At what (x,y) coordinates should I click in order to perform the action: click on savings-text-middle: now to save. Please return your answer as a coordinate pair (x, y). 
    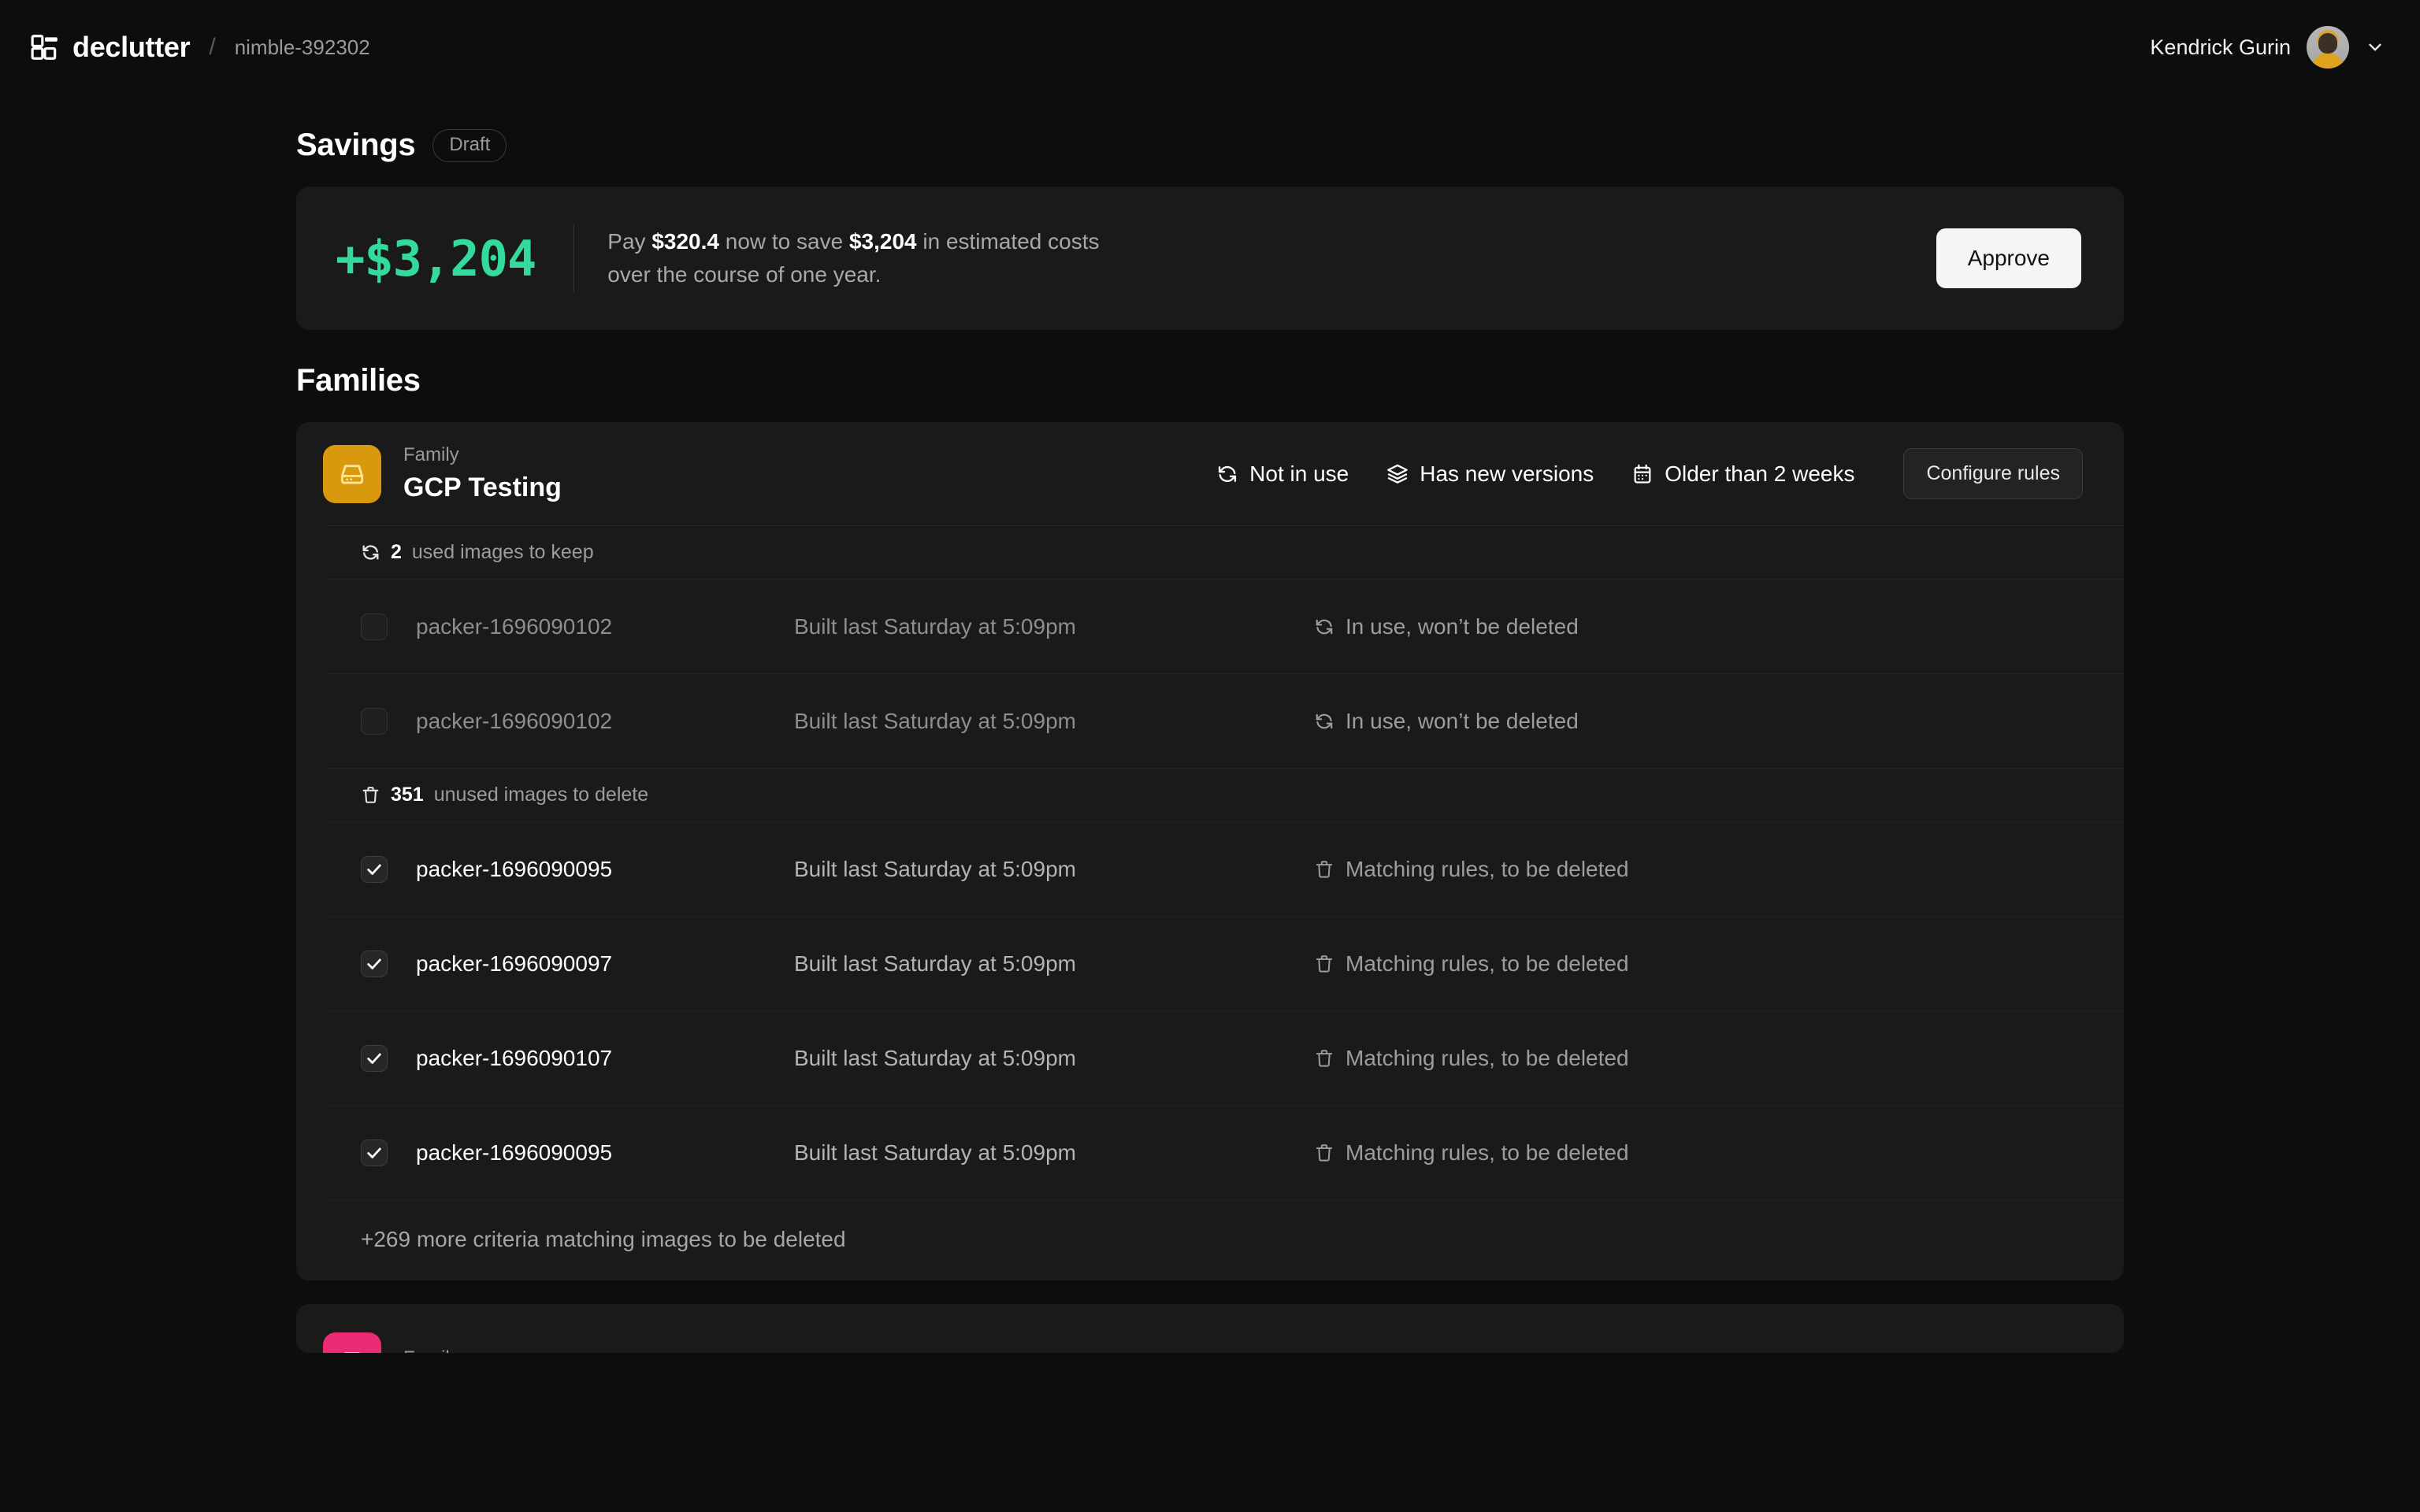
    Looking at the image, I should click on (783, 241).